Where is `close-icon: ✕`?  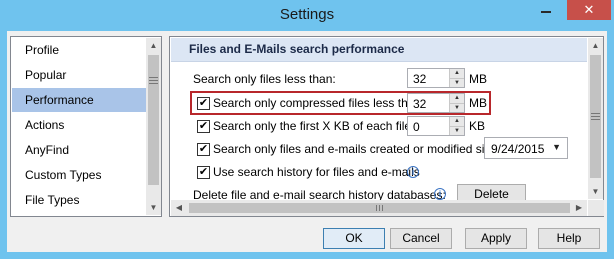 close-icon: ✕ is located at coordinates (589, 10).